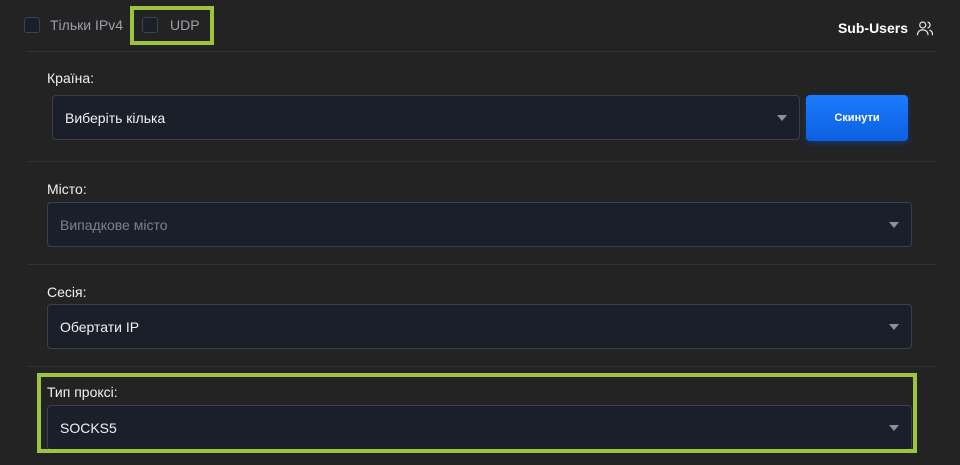  I want to click on country-label: Країна:, so click(71, 78).